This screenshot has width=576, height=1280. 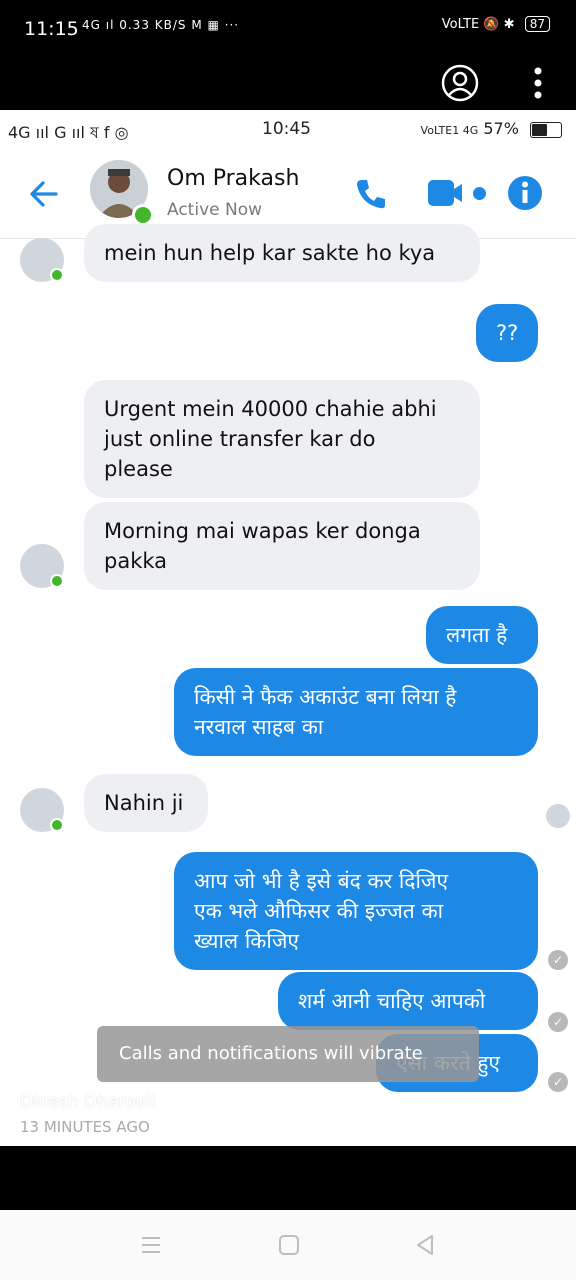 I want to click on viewer-status-icons-text: VoLTE 🔕 ✱, so click(x=478, y=24).